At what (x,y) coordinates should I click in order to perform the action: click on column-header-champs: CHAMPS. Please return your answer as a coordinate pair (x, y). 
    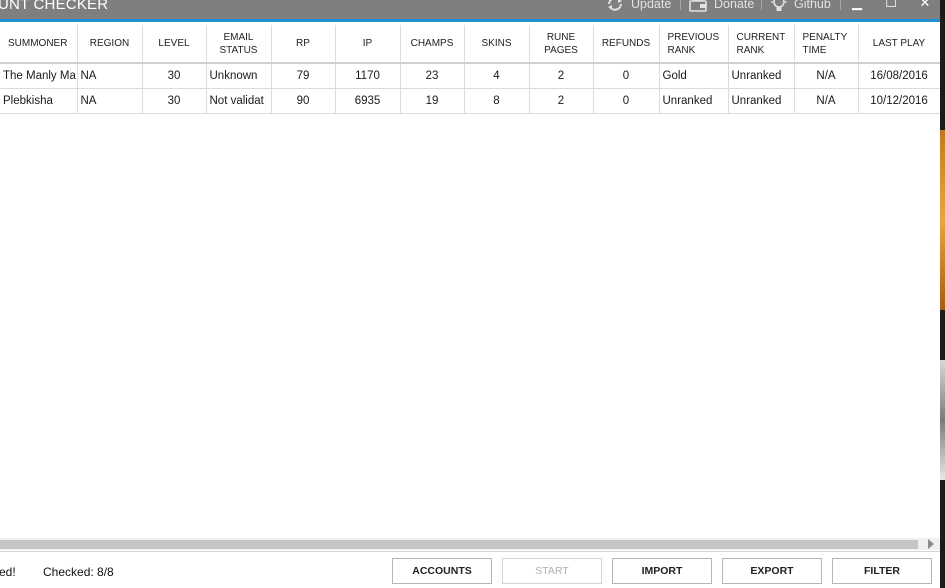
    Looking at the image, I should click on (432, 44).